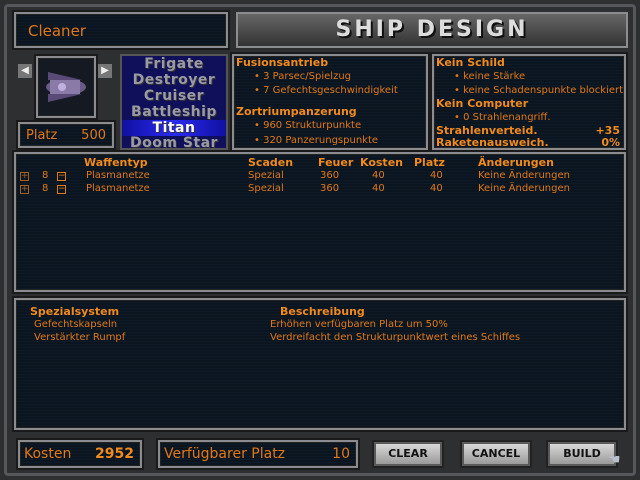 The height and width of the screenshot is (480, 640). Describe the element at coordinates (539, 90) in the screenshot. I see `shield-info: • keine Schadenspunkte blockiert` at that location.